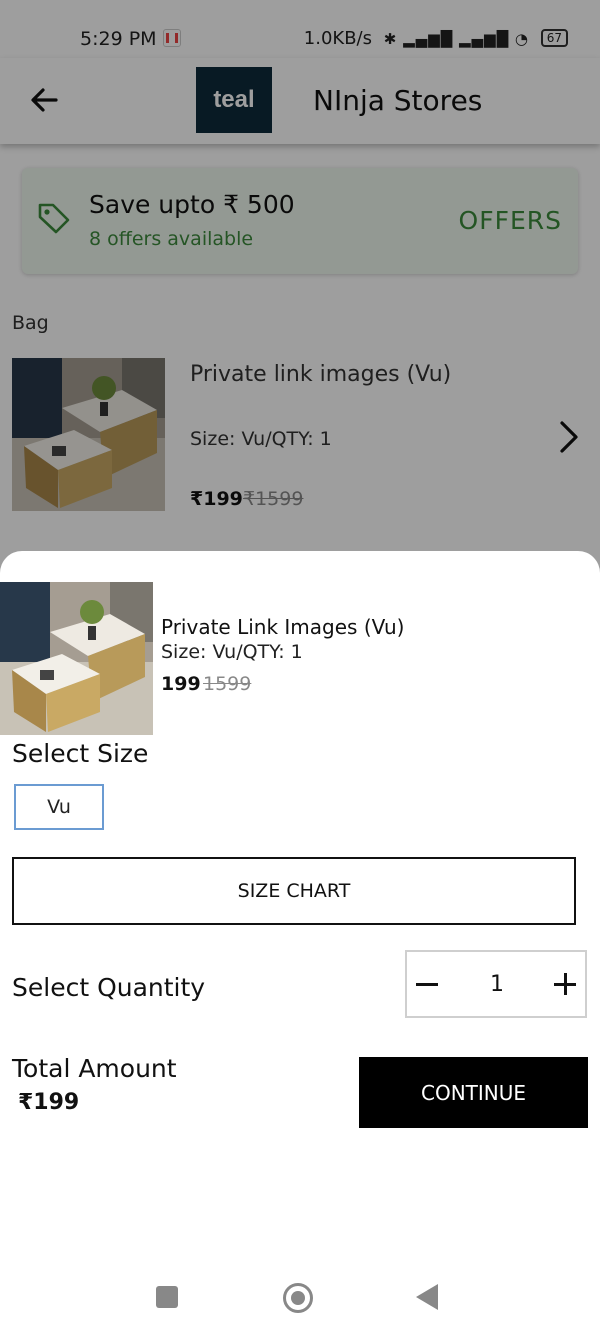 This screenshot has height=1333, width=600. Describe the element at coordinates (294, 891) in the screenshot. I see `size-chart-button: SIZE CHART` at that location.